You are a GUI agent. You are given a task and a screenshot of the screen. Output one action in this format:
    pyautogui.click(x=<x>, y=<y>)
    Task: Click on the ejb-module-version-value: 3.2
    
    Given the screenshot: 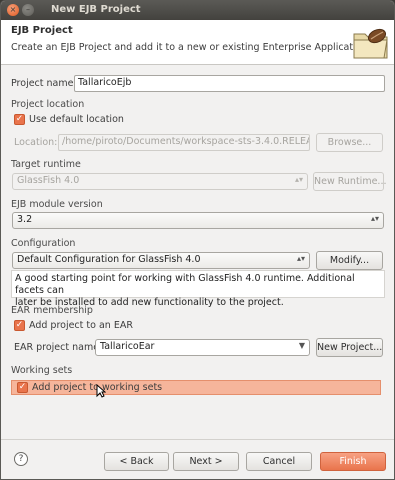 What is the action you would take?
    pyautogui.click(x=25, y=219)
    